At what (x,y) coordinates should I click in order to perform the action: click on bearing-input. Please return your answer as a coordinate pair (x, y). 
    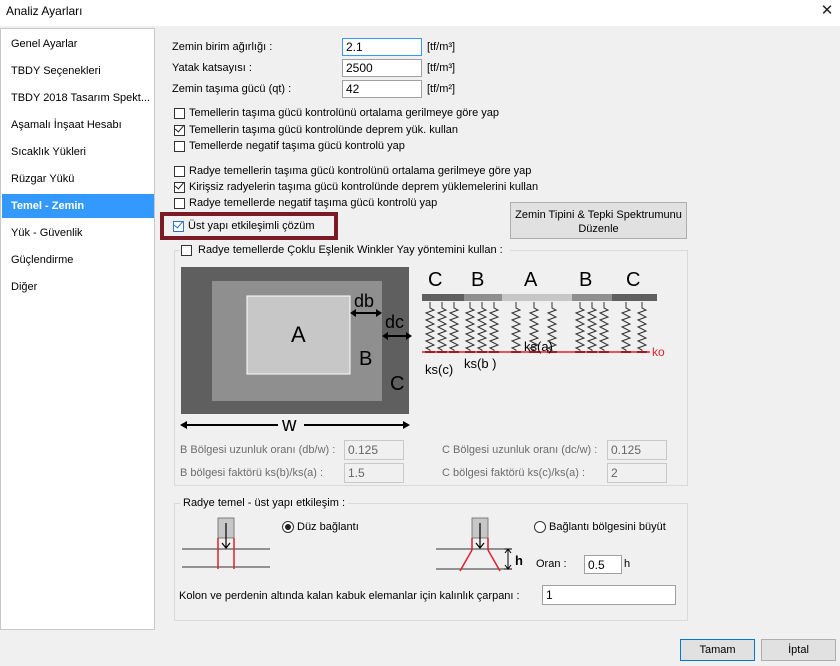
    Looking at the image, I should click on (382, 89).